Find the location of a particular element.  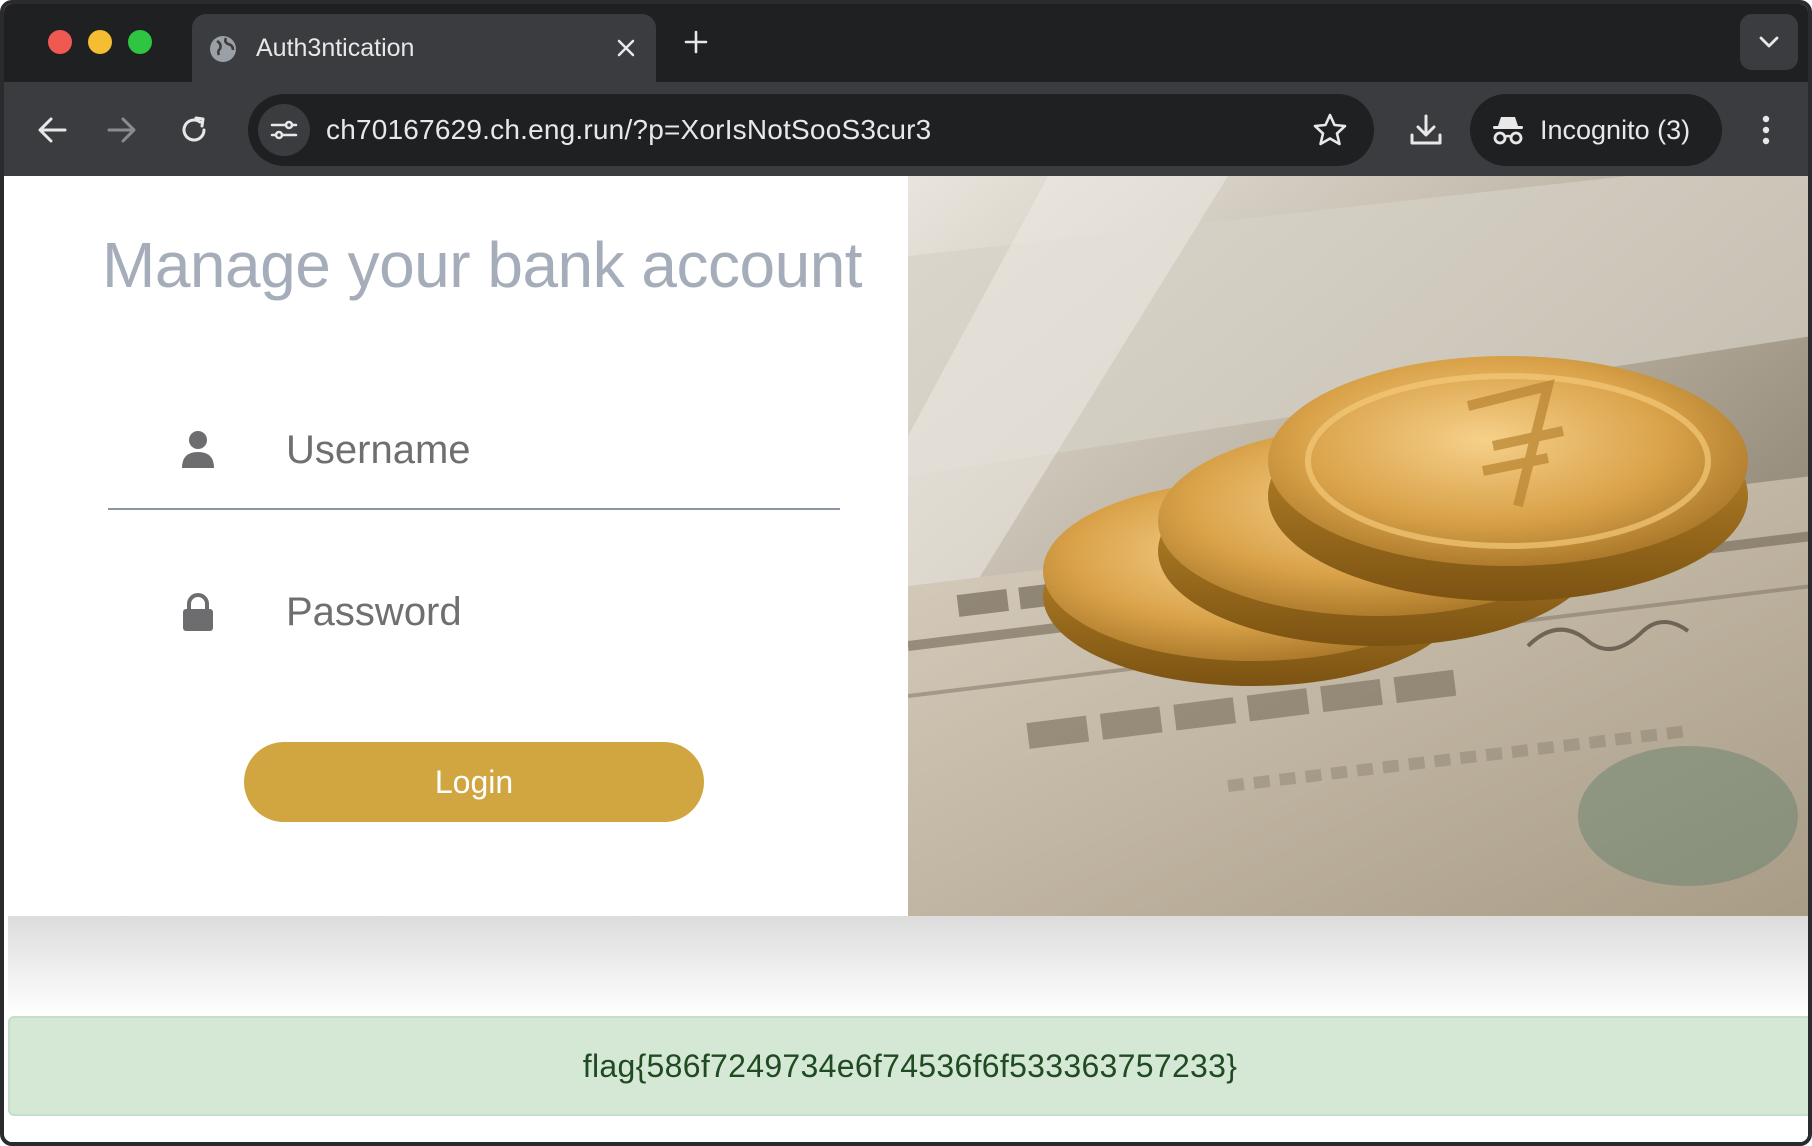

forward-arrow-icon is located at coordinates (121, 130).